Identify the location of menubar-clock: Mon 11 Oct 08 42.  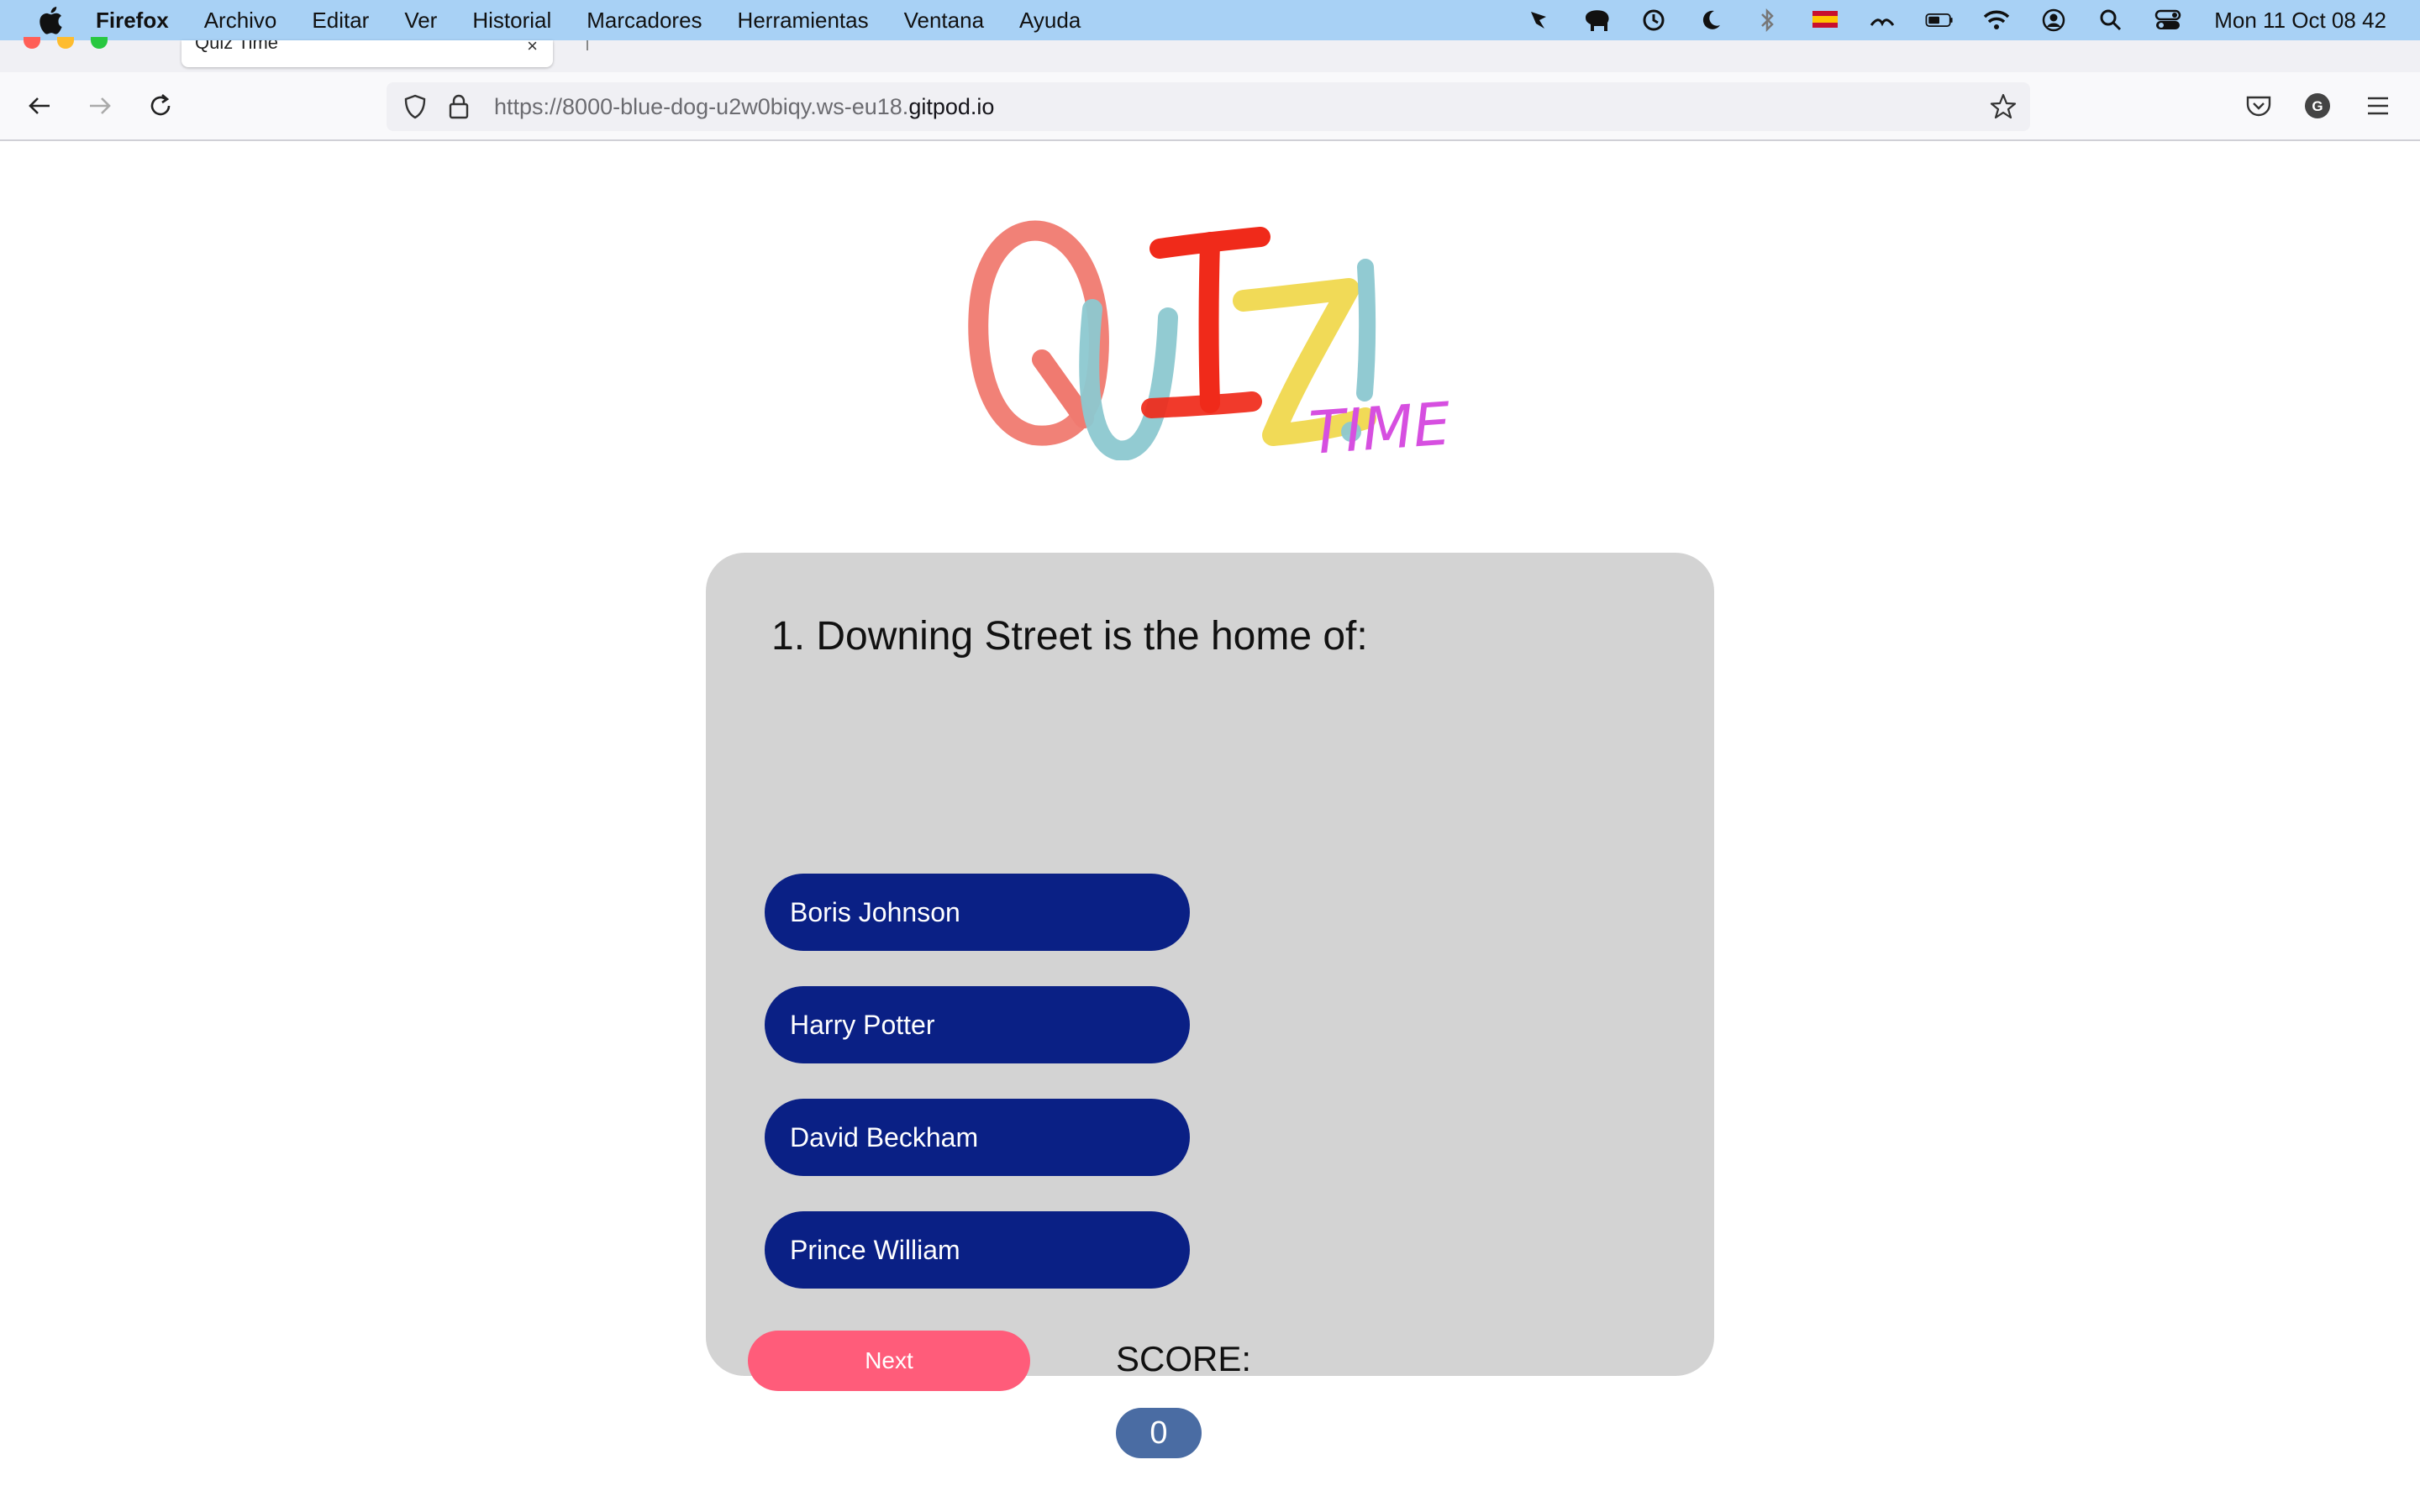
(2300, 21).